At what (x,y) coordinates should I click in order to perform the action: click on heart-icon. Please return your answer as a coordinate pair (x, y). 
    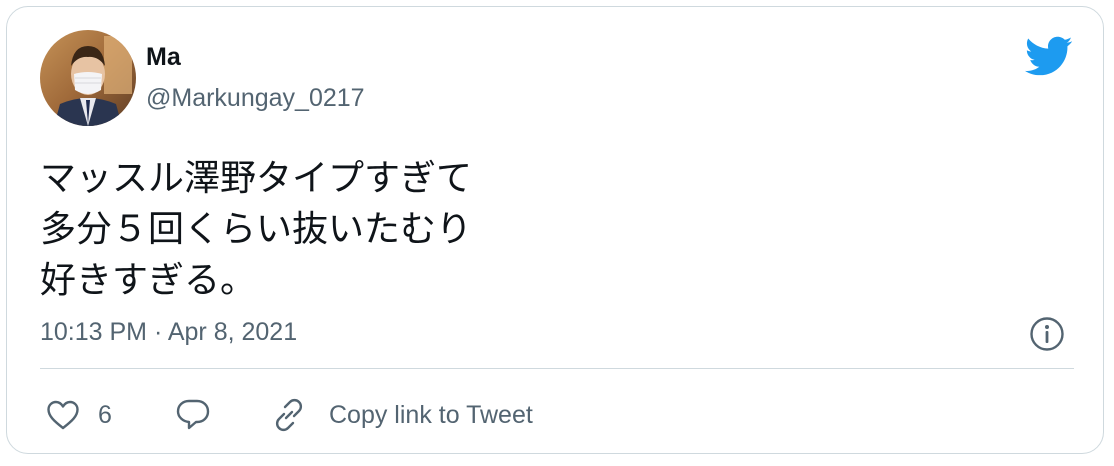
    Looking at the image, I should click on (63, 415).